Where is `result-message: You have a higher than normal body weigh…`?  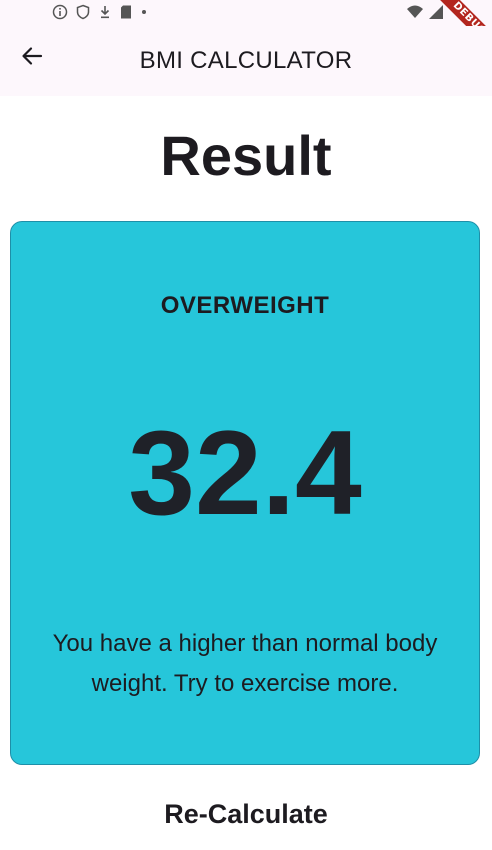 result-message: You have a higher than normal body weigh… is located at coordinates (245, 663).